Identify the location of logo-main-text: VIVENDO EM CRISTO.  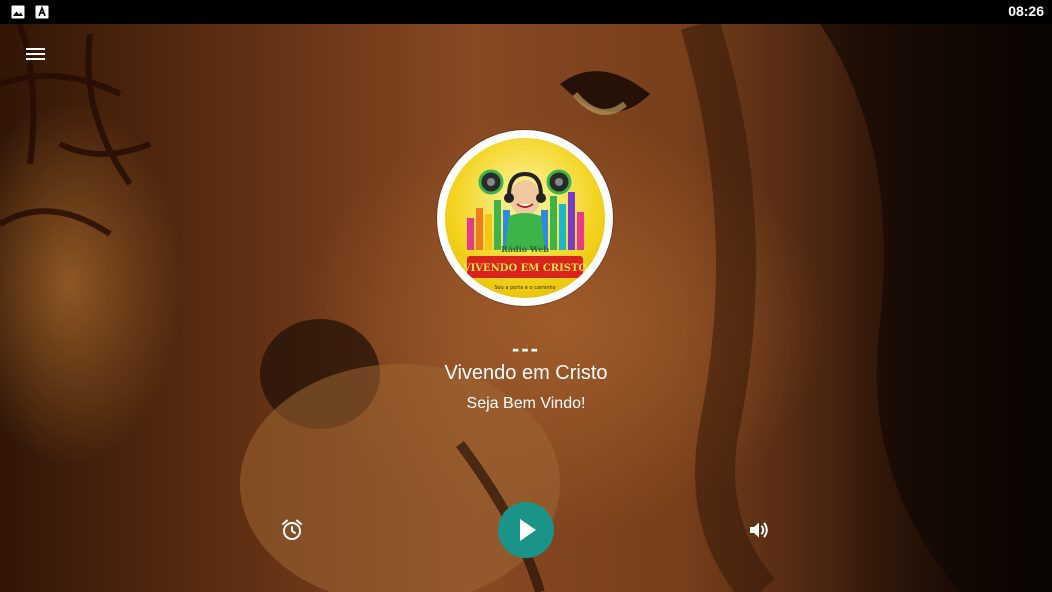
(525, 268).